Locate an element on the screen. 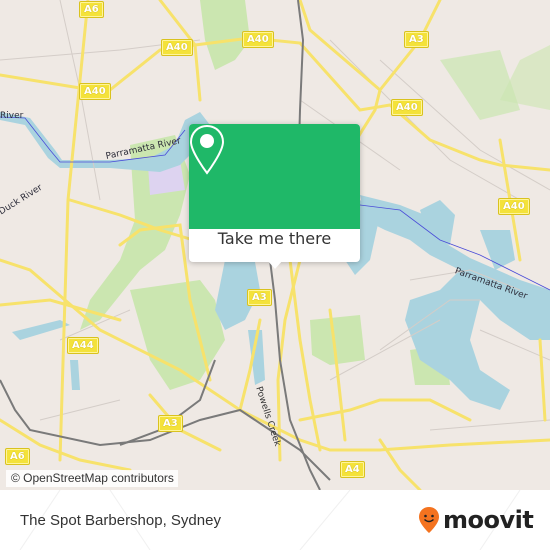 Image resolution: width=550 pixels, height=550 pixels. place-title: The Spot Barbershop, Sydney is located at coordinates (120, 520).